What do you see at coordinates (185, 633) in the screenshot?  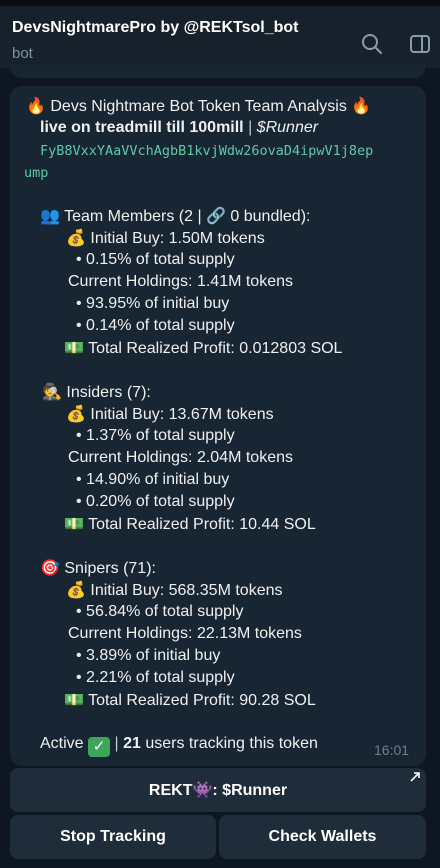 I see `snipers-current-holdings: Current Holdings: 22.13M tokens` at bounding box center [185, 633].